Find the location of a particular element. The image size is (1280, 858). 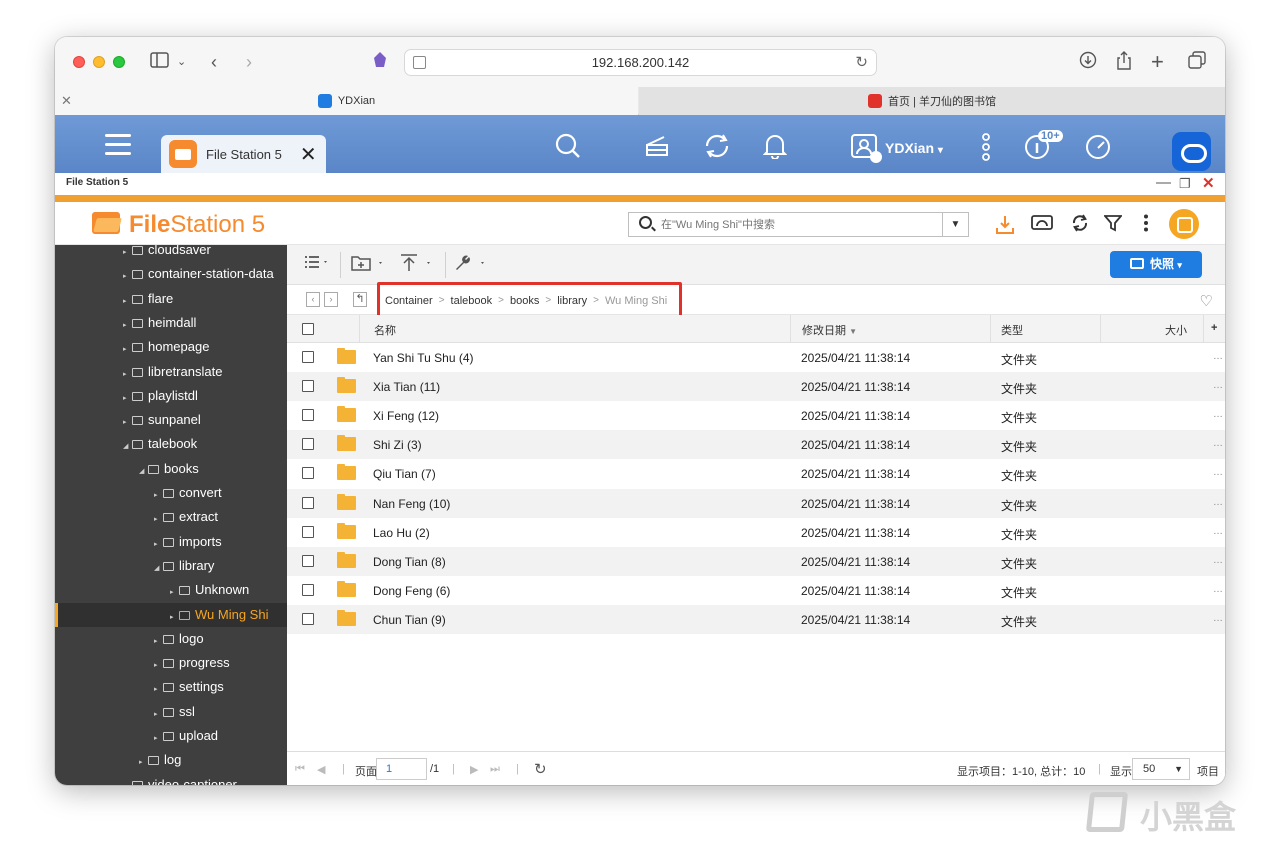

close-tab-icon: ✕ is located at coordinates (66, 101).